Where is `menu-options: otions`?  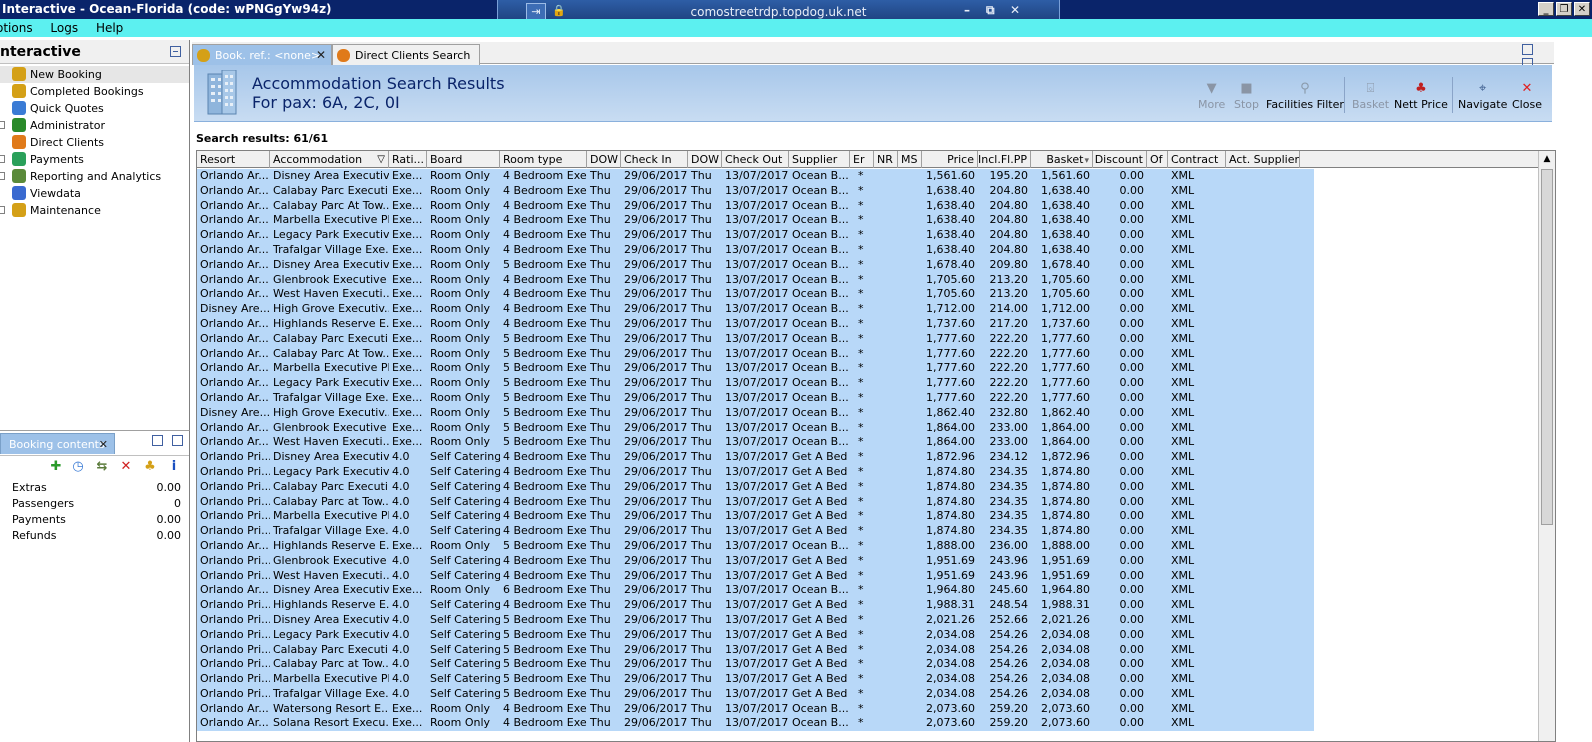 menu-options: otions is located at coordinates (20, 28).